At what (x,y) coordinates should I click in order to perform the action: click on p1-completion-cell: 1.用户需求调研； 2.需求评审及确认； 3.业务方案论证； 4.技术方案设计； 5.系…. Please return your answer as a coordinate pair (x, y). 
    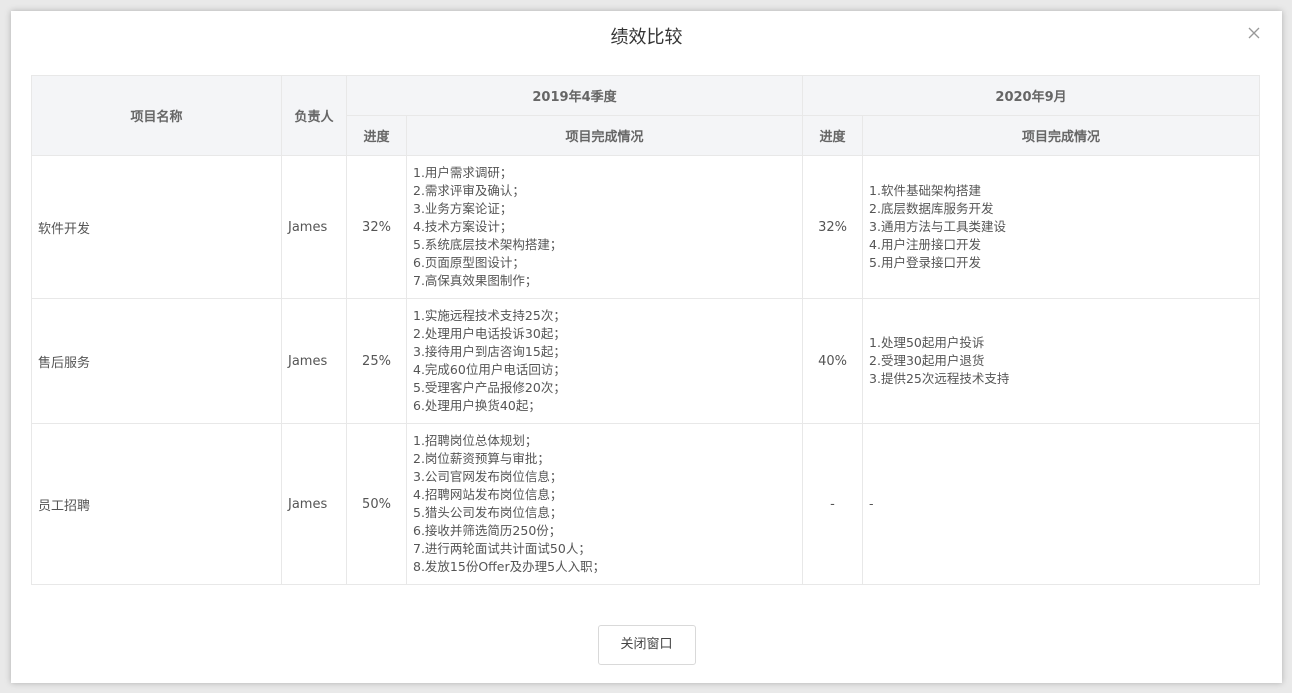
    Looking at the image, I should click on (604, 227).